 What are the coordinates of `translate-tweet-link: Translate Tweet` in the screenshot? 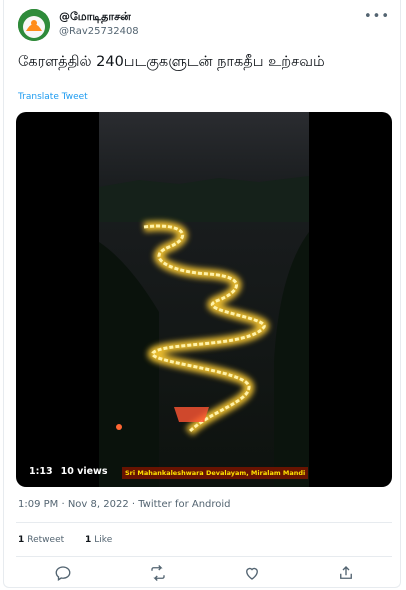 It's located at (53, 97).